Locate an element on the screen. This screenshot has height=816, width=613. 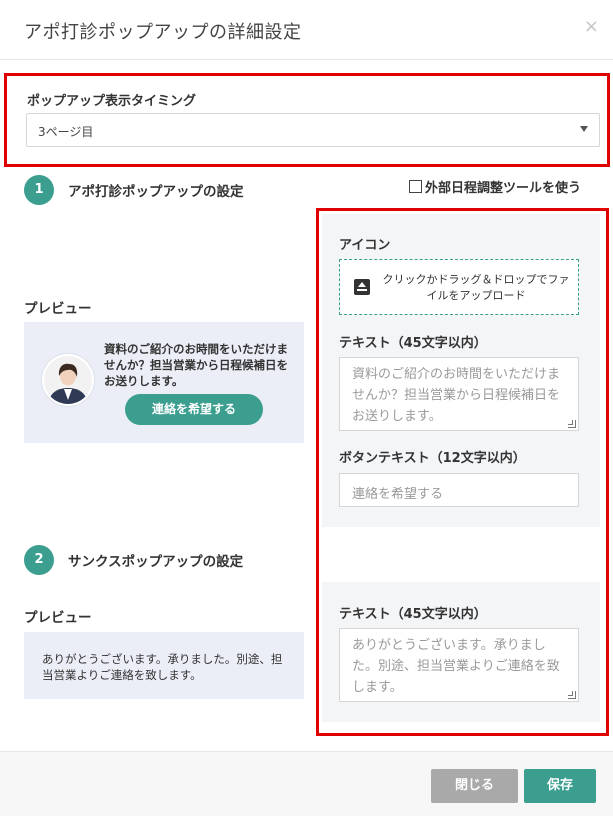
appointment-text-input: 資料のご紹介のお時間をいただけませんか？担当営業から日程候補日をお送りします。 is located at coordinates (459, 394).